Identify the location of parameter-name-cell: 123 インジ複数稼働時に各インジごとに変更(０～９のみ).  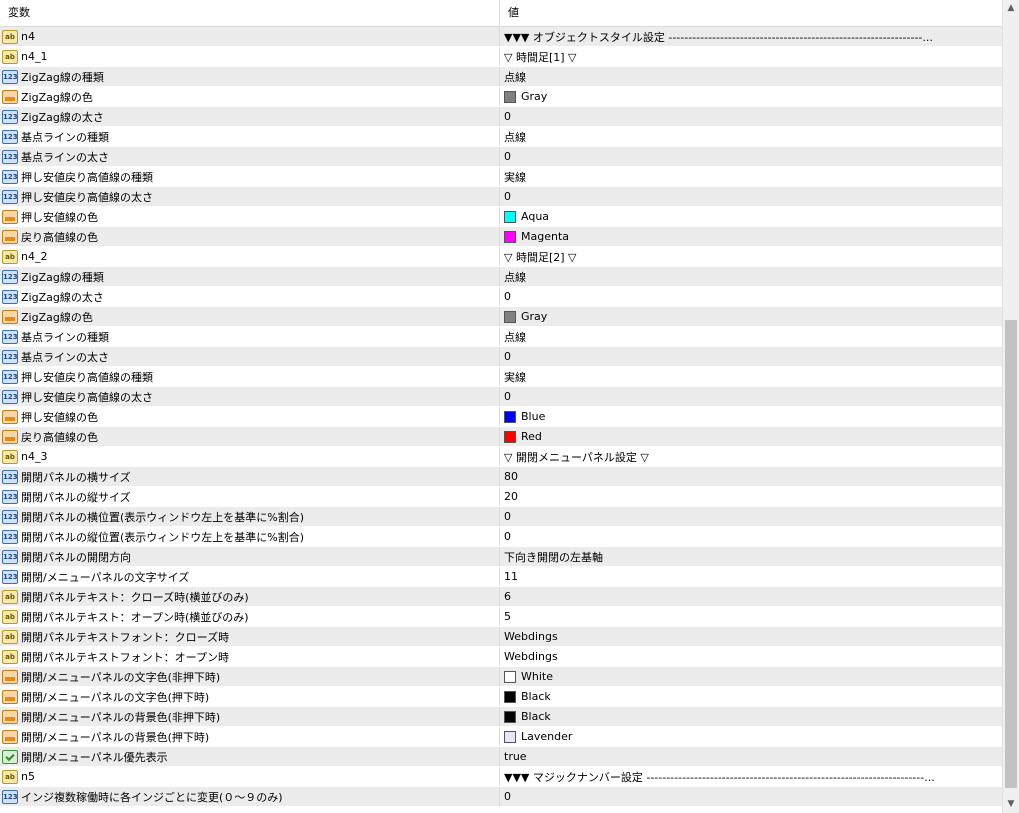
(250, 796).